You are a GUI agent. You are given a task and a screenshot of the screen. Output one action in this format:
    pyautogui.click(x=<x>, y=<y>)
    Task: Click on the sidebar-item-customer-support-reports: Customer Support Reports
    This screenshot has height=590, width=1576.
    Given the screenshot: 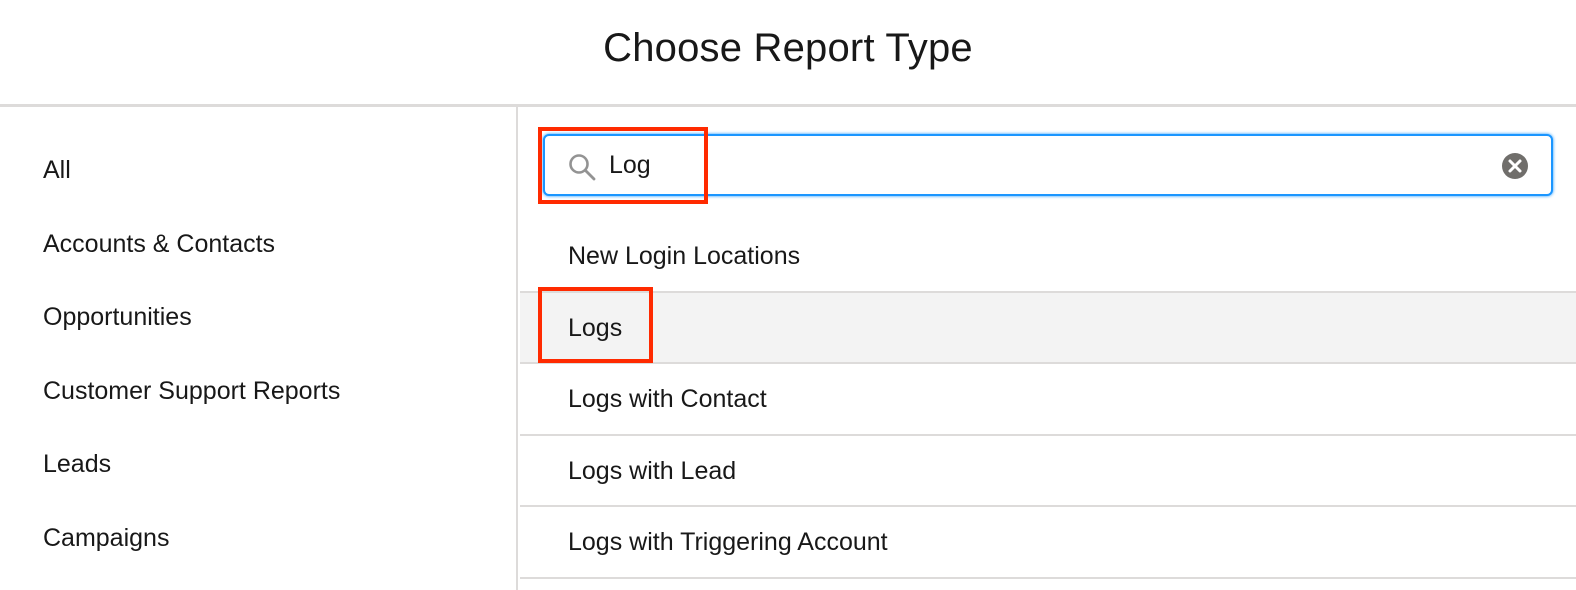 What is the action you would take?
    pyautogui.click(x=258, y=392)
    